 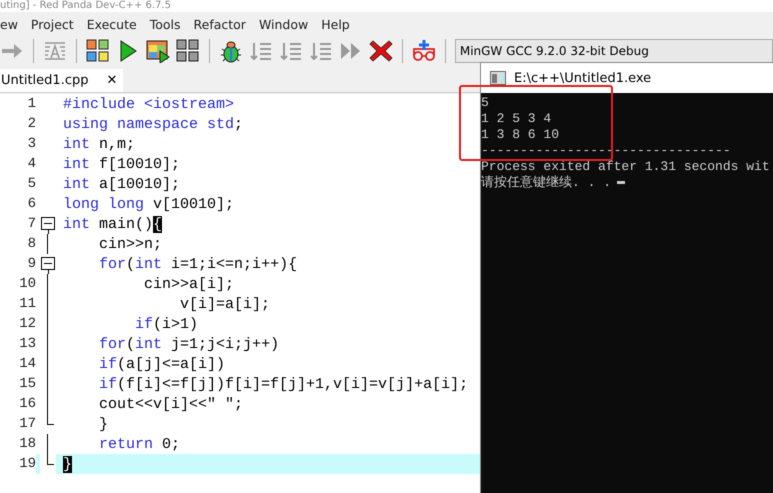 What do you see at coordinates (188, 284) in the screenshot?
I see `code-line: cin>>a[i];` at bounding box center [188, 284].